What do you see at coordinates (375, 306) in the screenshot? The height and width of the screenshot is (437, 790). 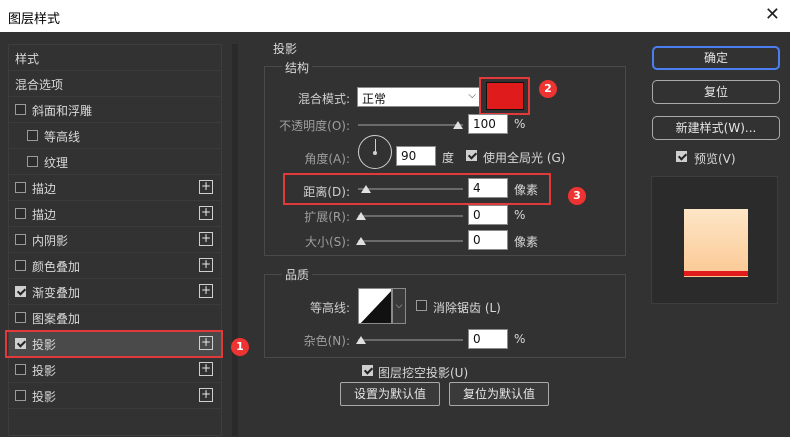 I see `contour-picker` at bounding box center [375, 306].